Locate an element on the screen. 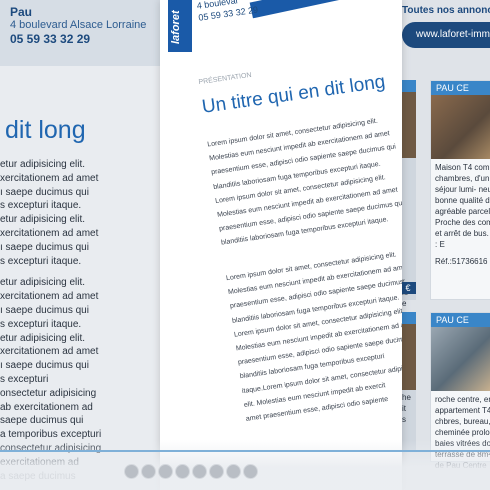  logo-text: laforet is located at coordinates (176, 27).